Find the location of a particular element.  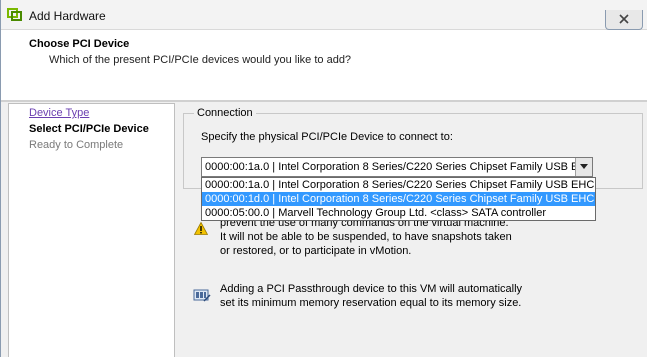

close-button is located at coordinates (624, 20).